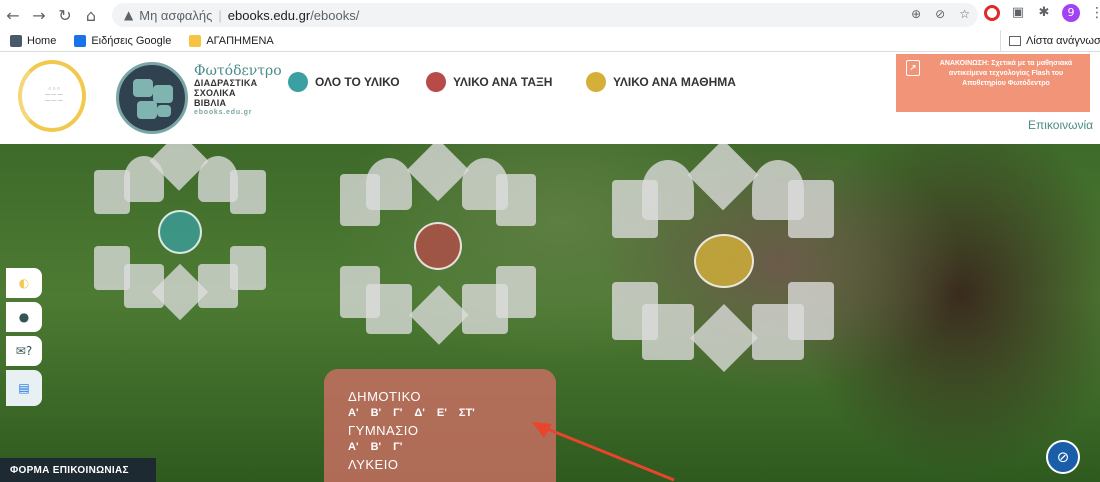  I want to click on bookmark-favorites: ΑΓΑΠΗΜΕΝΑ, so click(231, 40).